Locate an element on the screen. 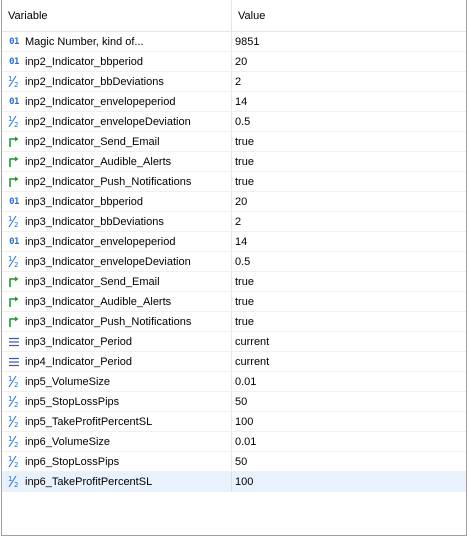 The height and width of the screenshot is (537, 471). variable-cell: 1 2 inp5_StopLossPips is located at coordinates (117, 401).